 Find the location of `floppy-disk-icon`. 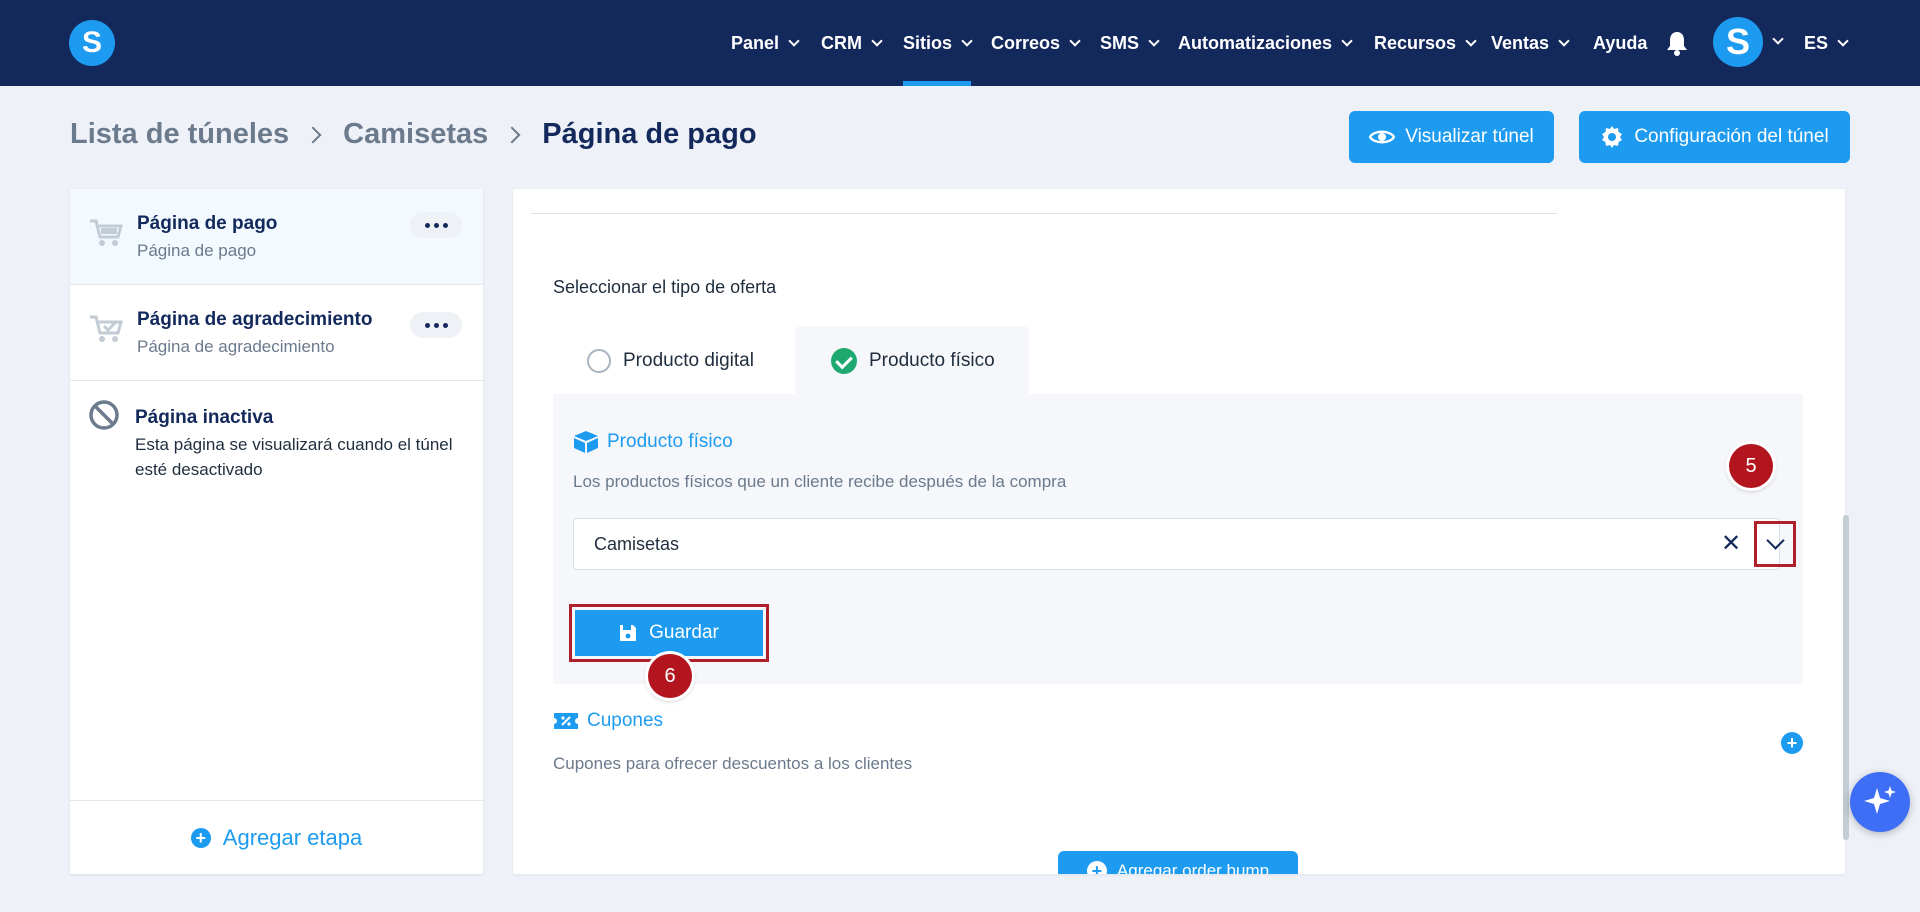

floppy-disk-icon is located at coordinates (628, 633).